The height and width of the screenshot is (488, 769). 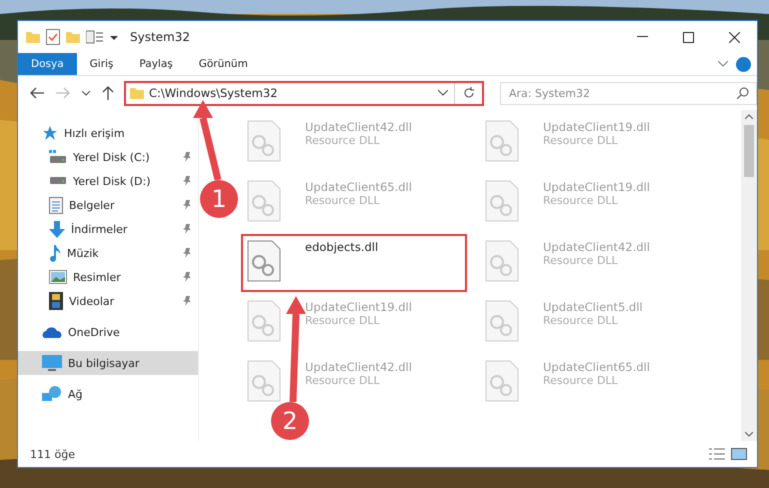 I want to click on ribbon-tab: Görünüm, so click(x=223, y=64).